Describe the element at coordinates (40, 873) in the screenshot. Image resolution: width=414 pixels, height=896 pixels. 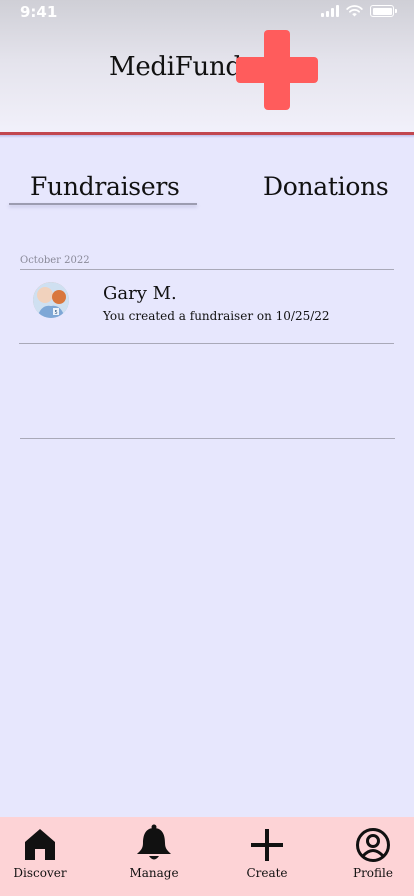
I see `nav-label: Discover` at that location.